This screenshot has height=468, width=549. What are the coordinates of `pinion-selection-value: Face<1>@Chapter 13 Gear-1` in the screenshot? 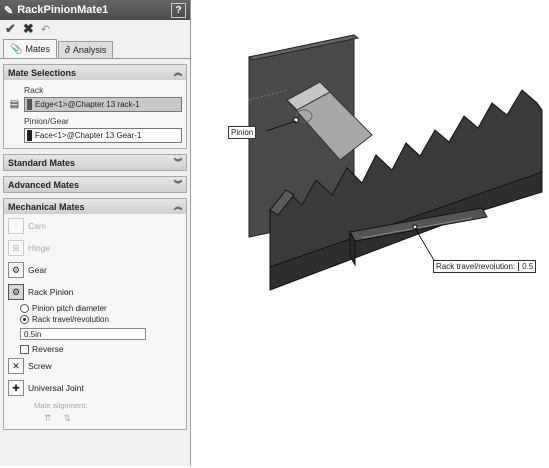 It's located at (88, 135).